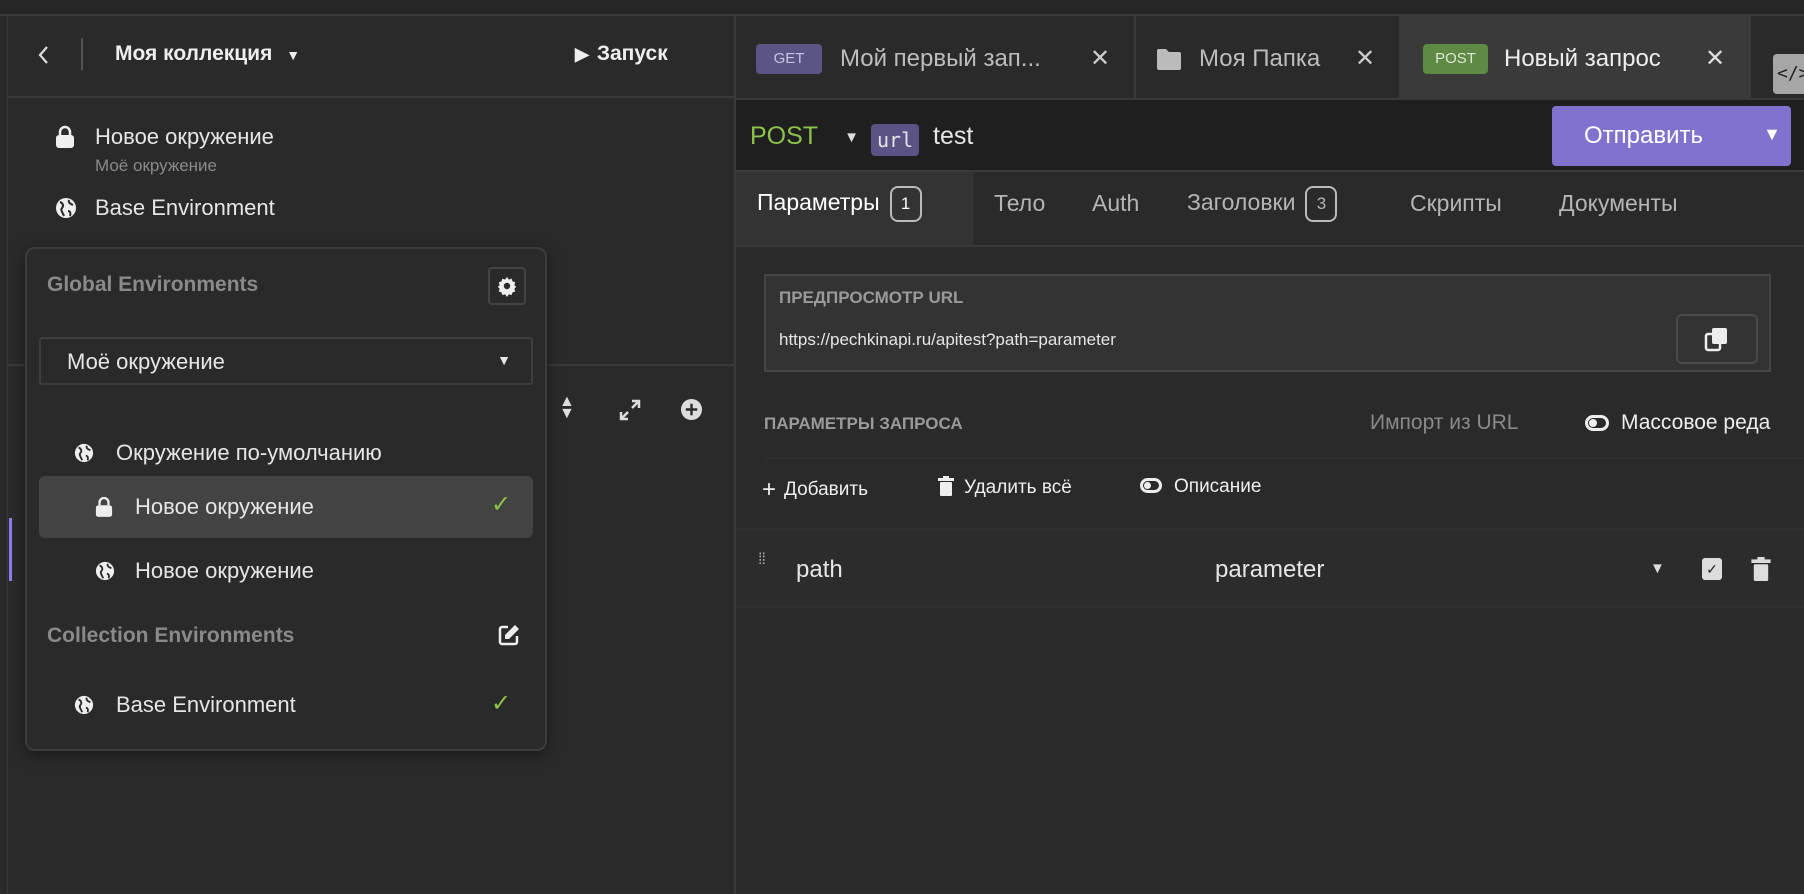 Image resolution: width=1804 pixels, height=894 pixels. What do you see at coordinates (863, 423) in the screenshot?
I see `params-heading: ПАРАМЕТРЫ ЗАПРОСА` at bounding box center [863, 423].